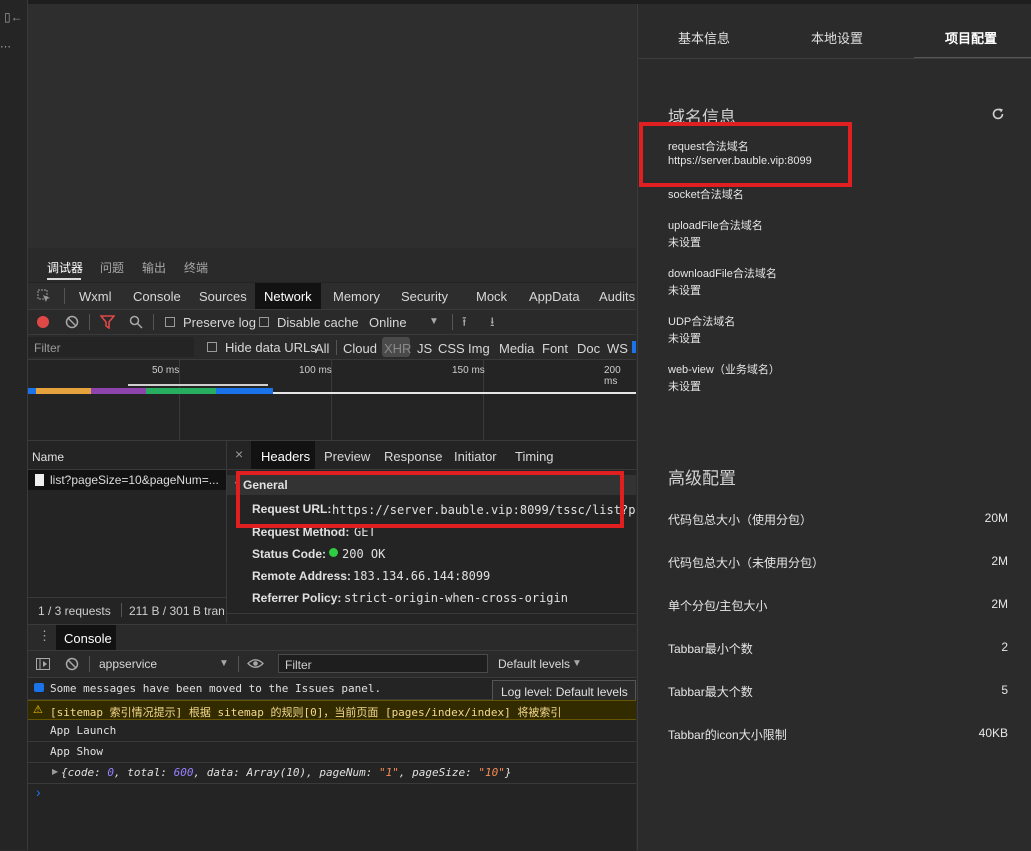 The width and height of the screenshot is (1031, 851). I want to click on refresh-icon, so click(998, 114).